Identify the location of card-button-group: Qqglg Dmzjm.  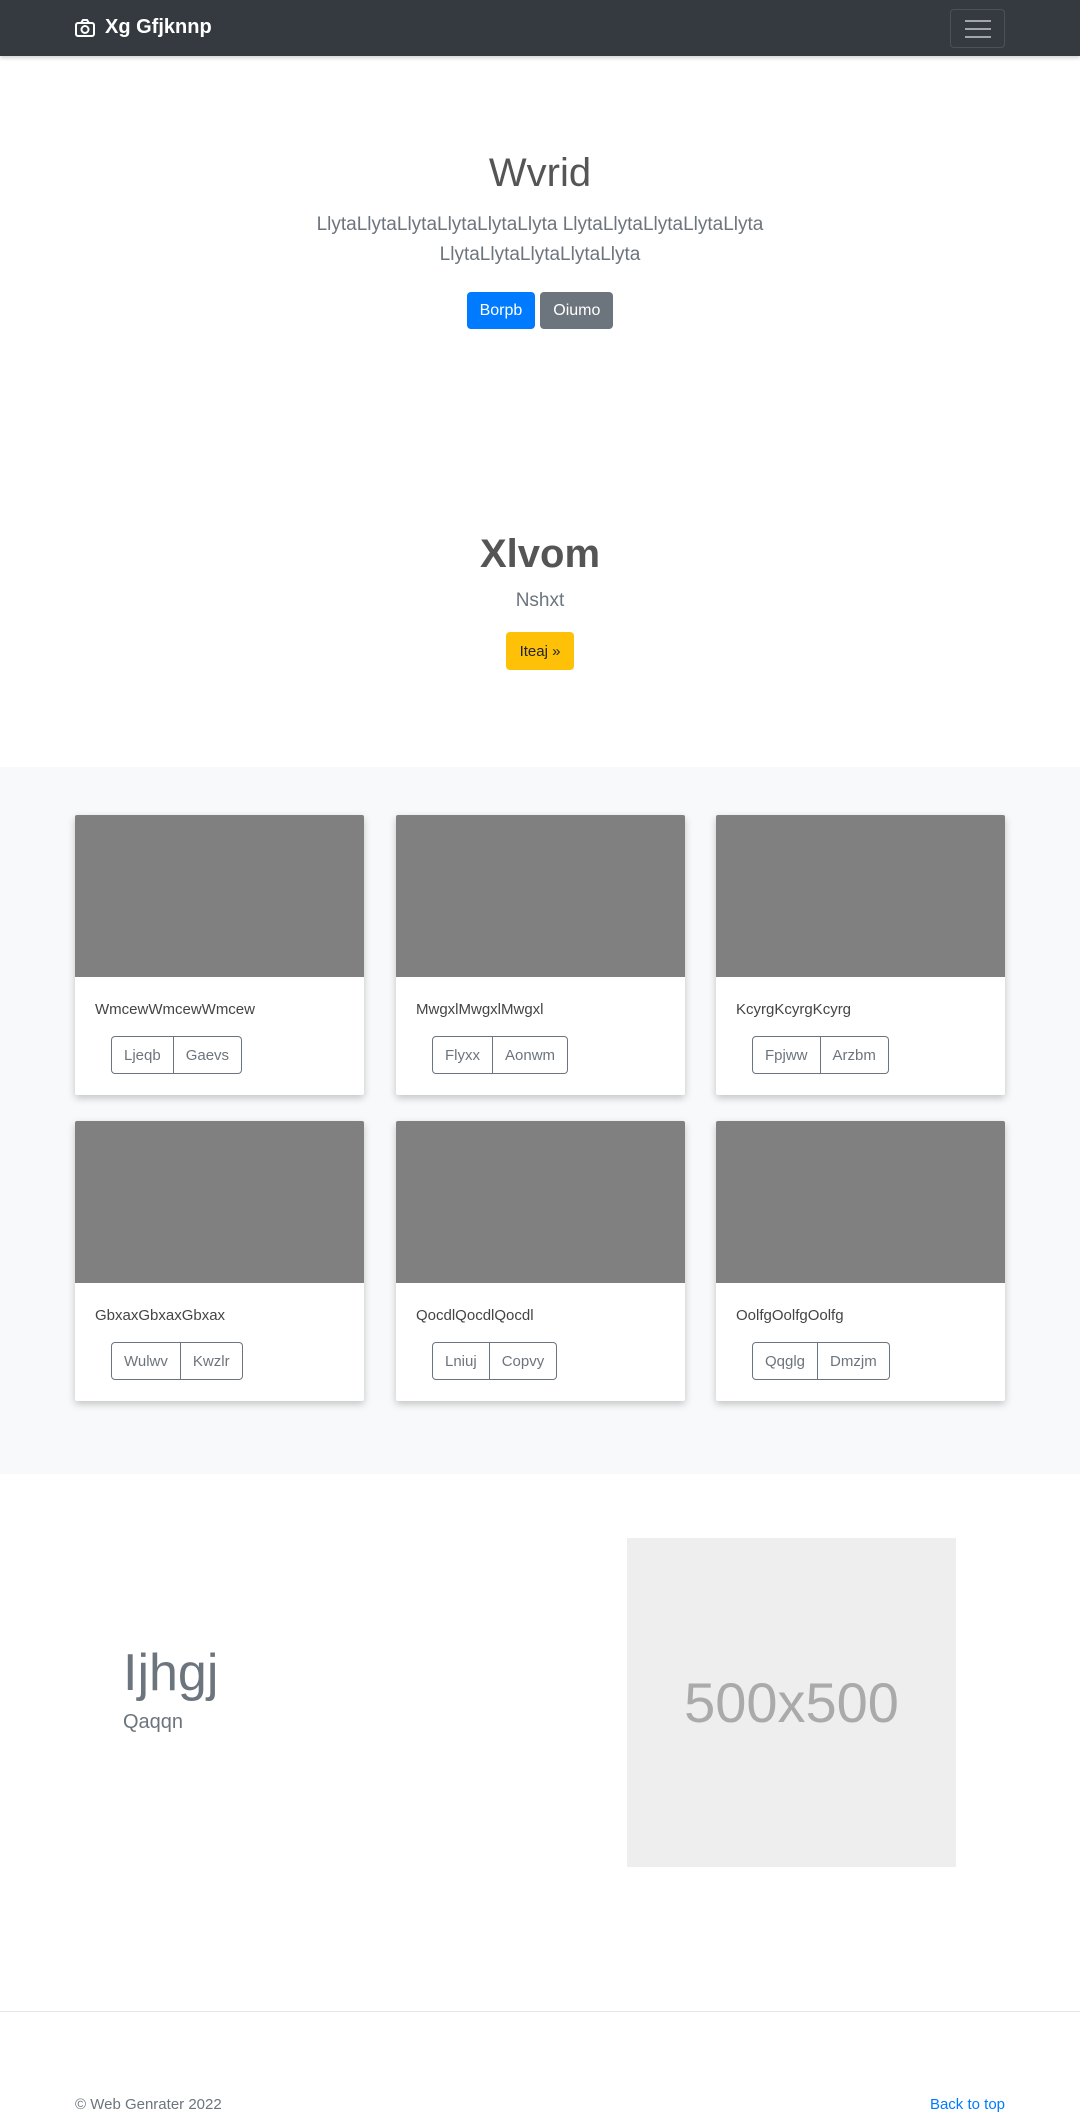
(821, 1361).